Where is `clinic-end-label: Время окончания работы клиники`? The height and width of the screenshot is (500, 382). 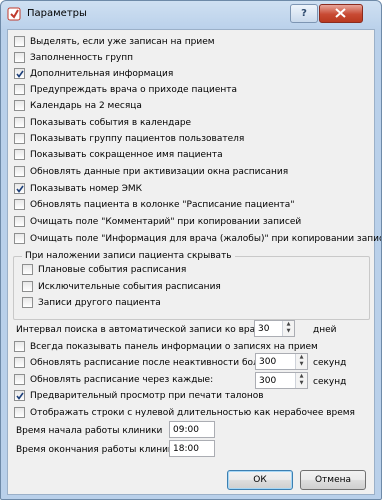 clinic-end-label: Время окончания работы клиники is located at coordinates (98, 450).